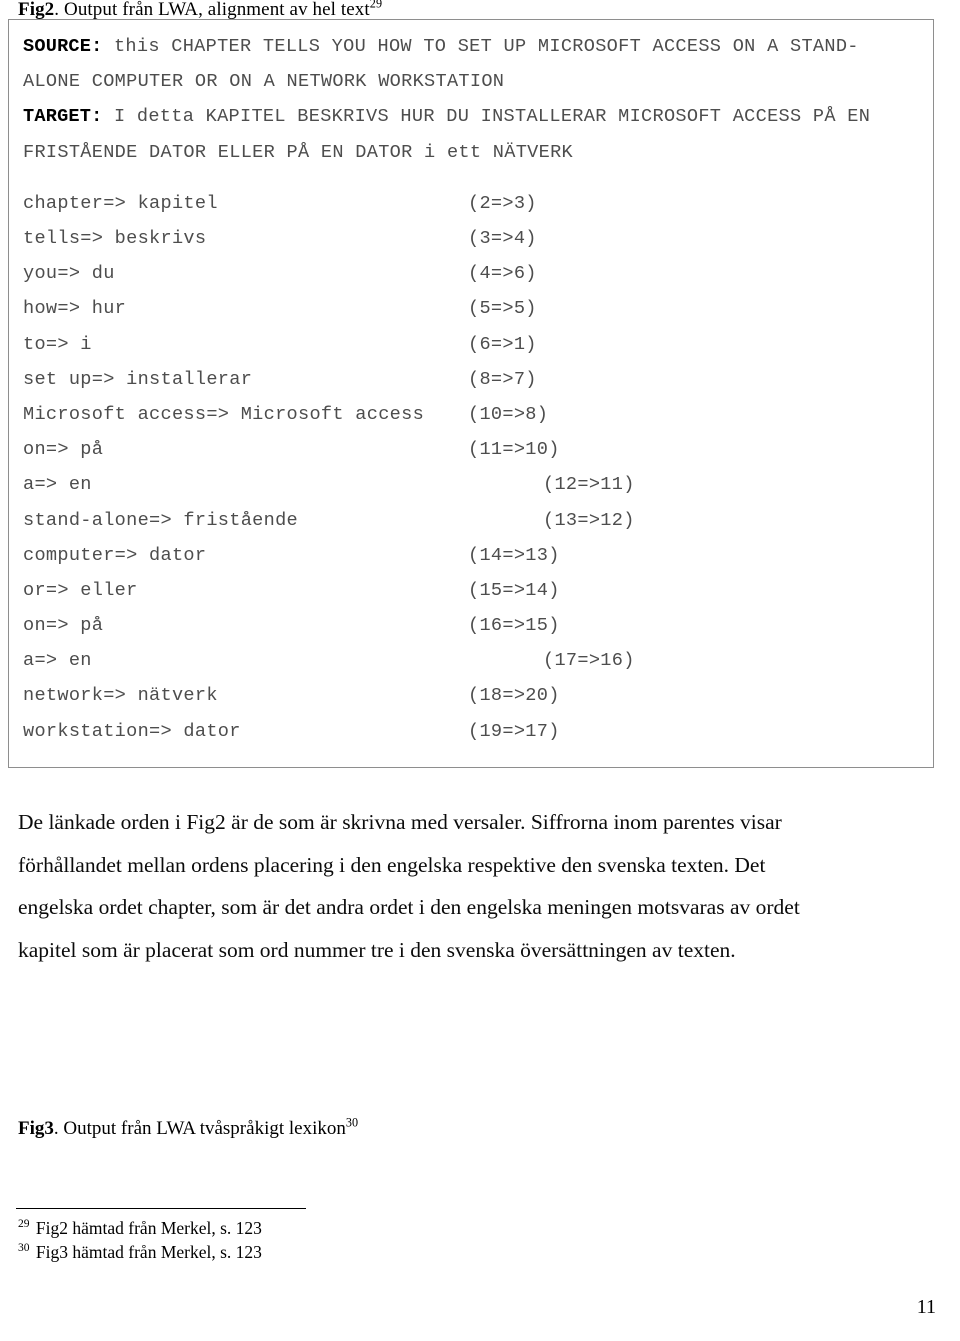 The height and width of the screenshot is (1341, 960). I want to click on alignment-pair-row: on=> på (16=>15), so click(476, 625).